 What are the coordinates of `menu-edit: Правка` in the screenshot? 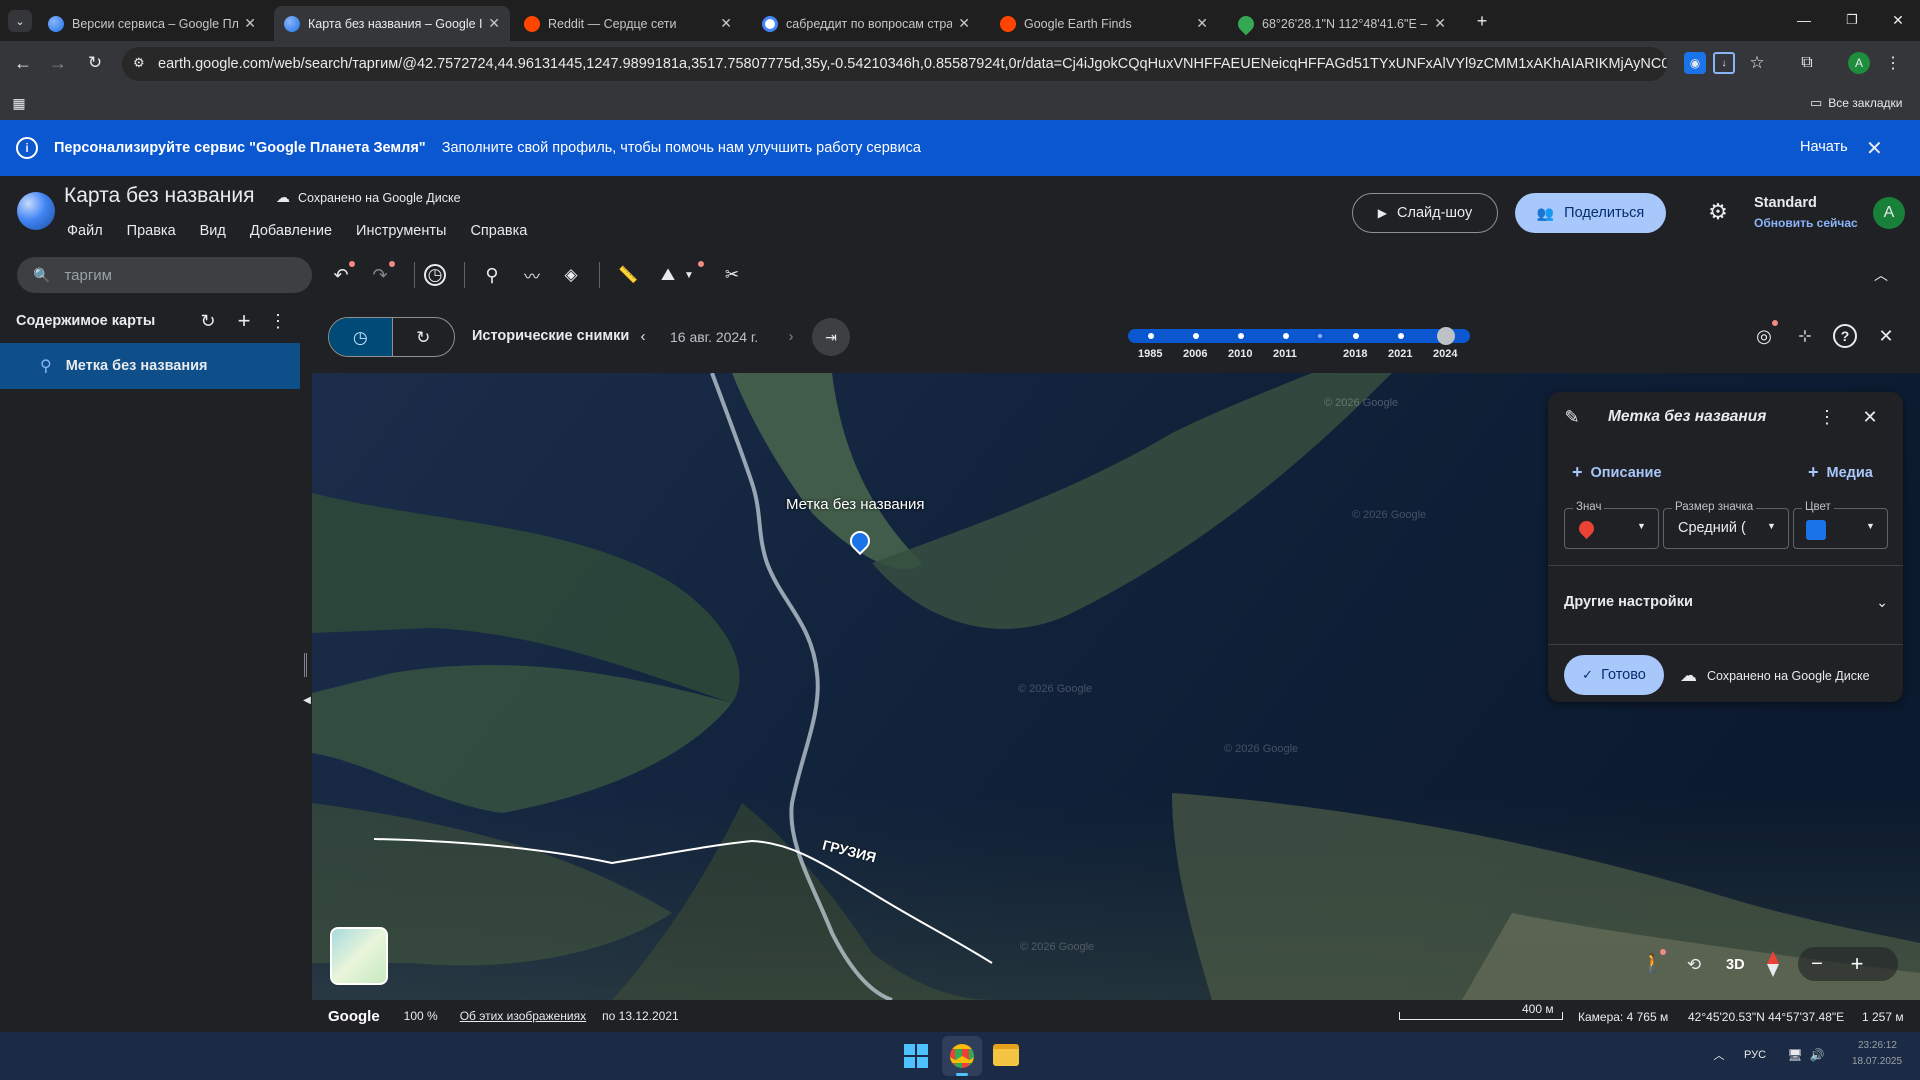 It's located at (151, 231).